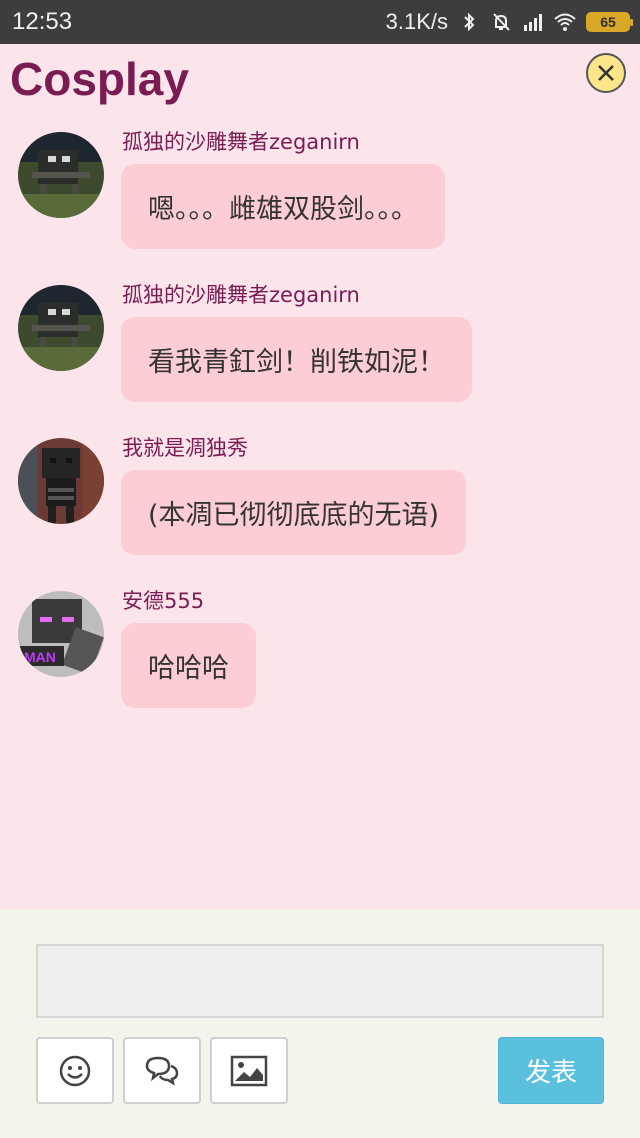 The width and height of the screenshot is (640, 1138). I want to click on message-input, so click(320, 981).